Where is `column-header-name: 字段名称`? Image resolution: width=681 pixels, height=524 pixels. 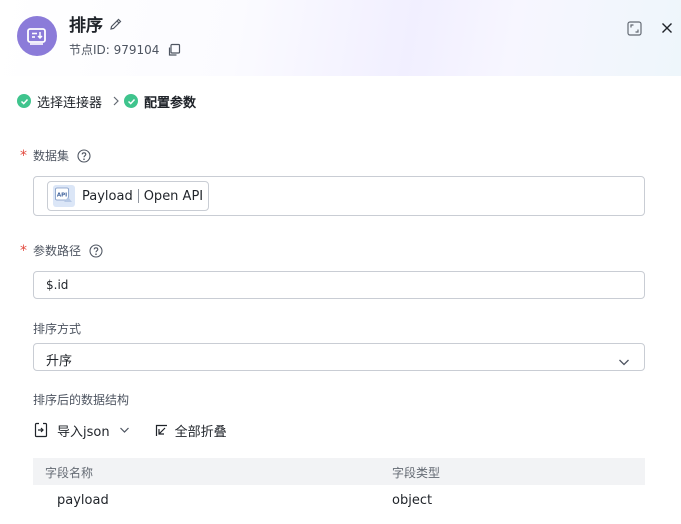 column-header-name: 字段名称 is located at coordinates (69, 473).